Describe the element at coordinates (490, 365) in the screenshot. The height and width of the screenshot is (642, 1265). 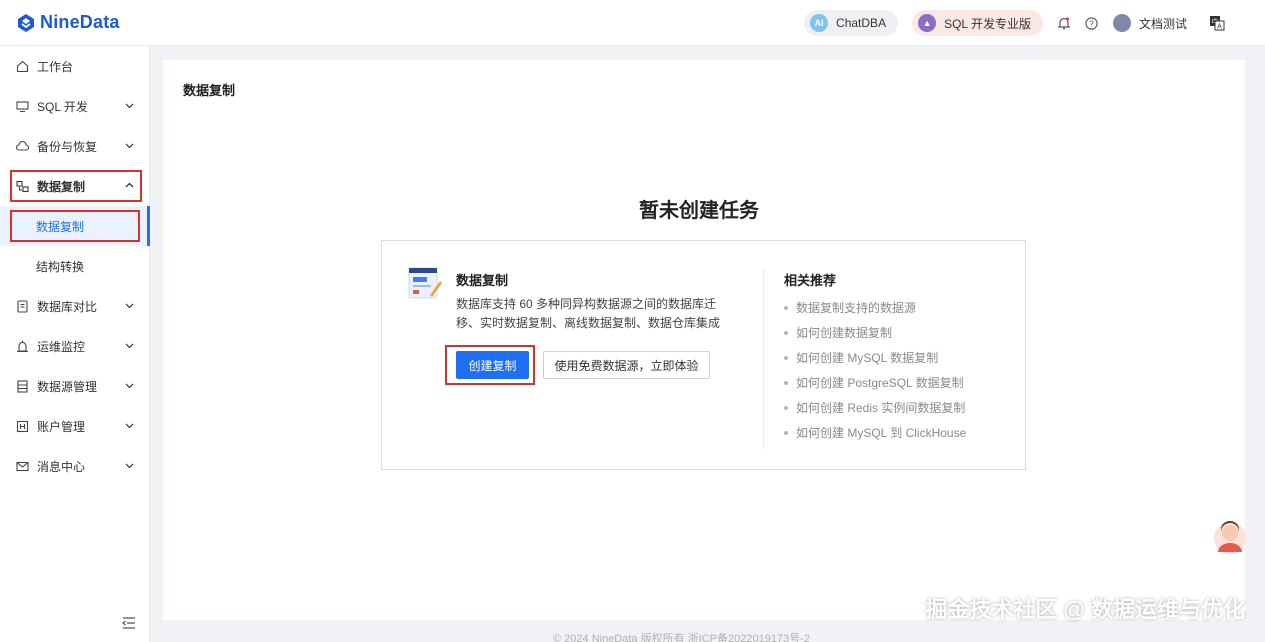
I see `highlight-box-create-button` at that location.